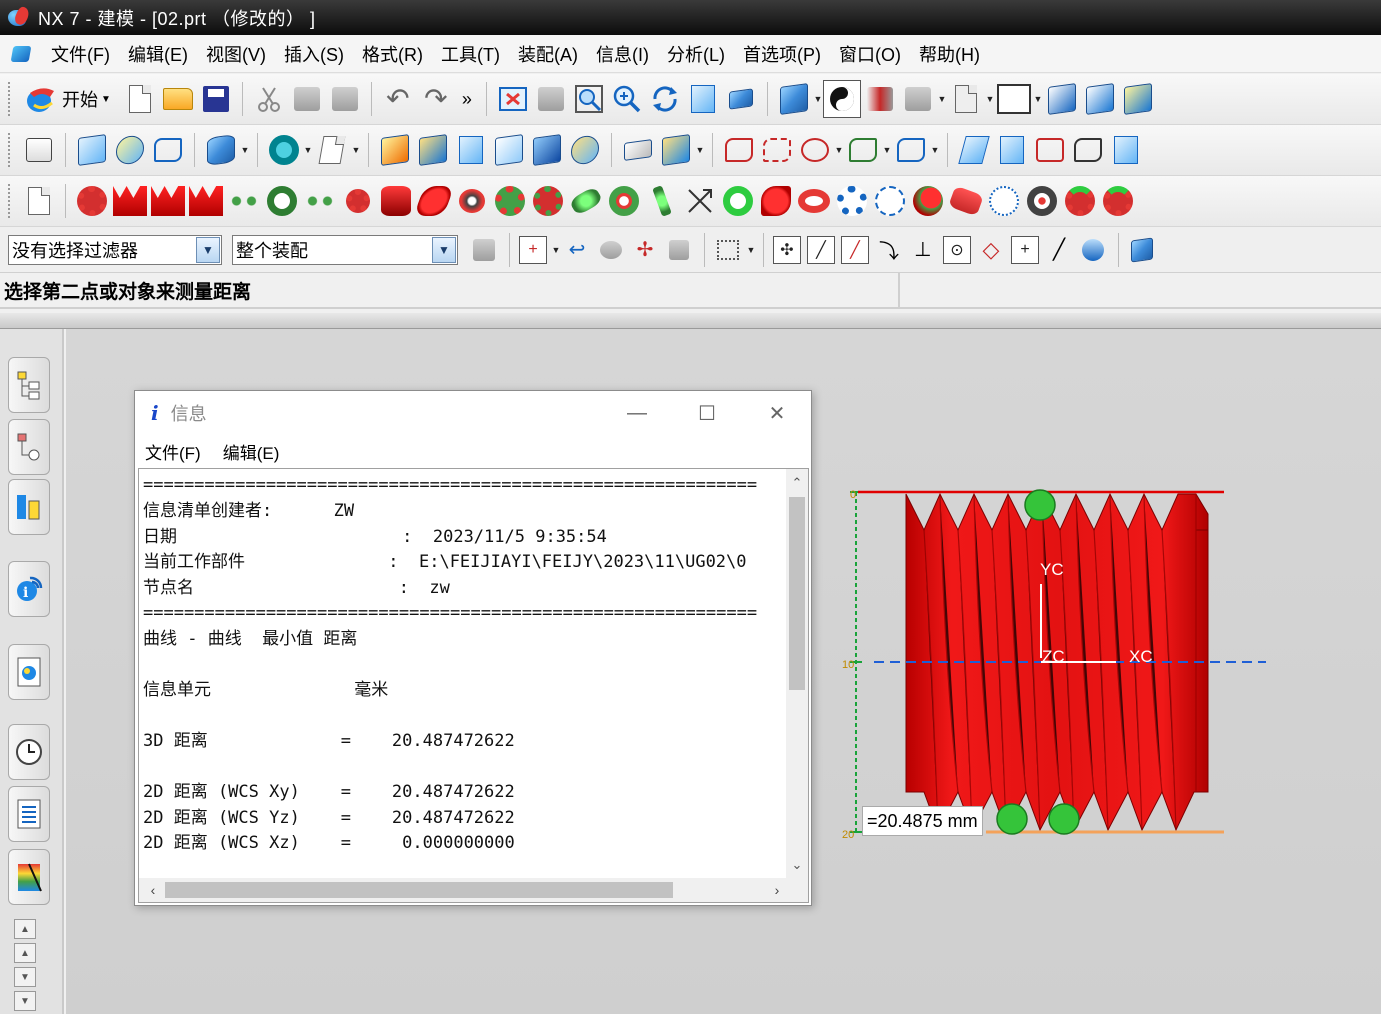  Describe the element at coordinates (974, 150) in the screenshot. I see `surface-button` at that location.